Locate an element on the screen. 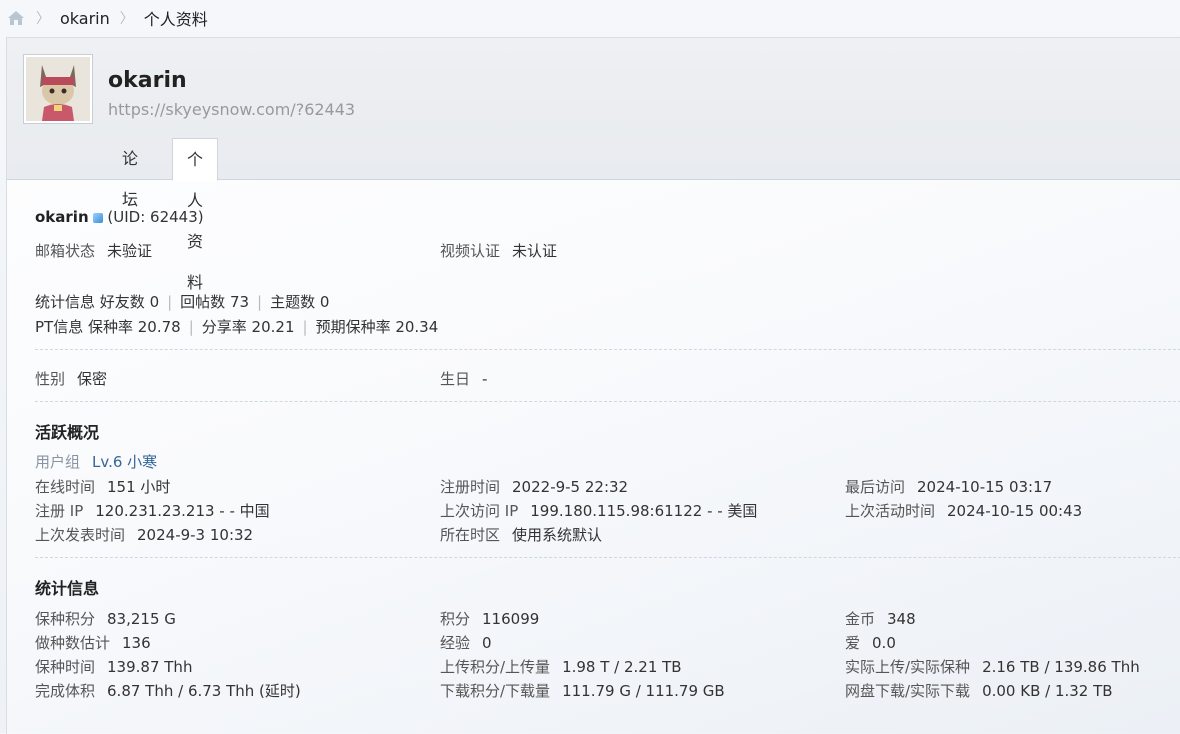 The width and height of the screenshot is (1180, 734). tab-forum: 论坛 is located at coordinates (130, 173).